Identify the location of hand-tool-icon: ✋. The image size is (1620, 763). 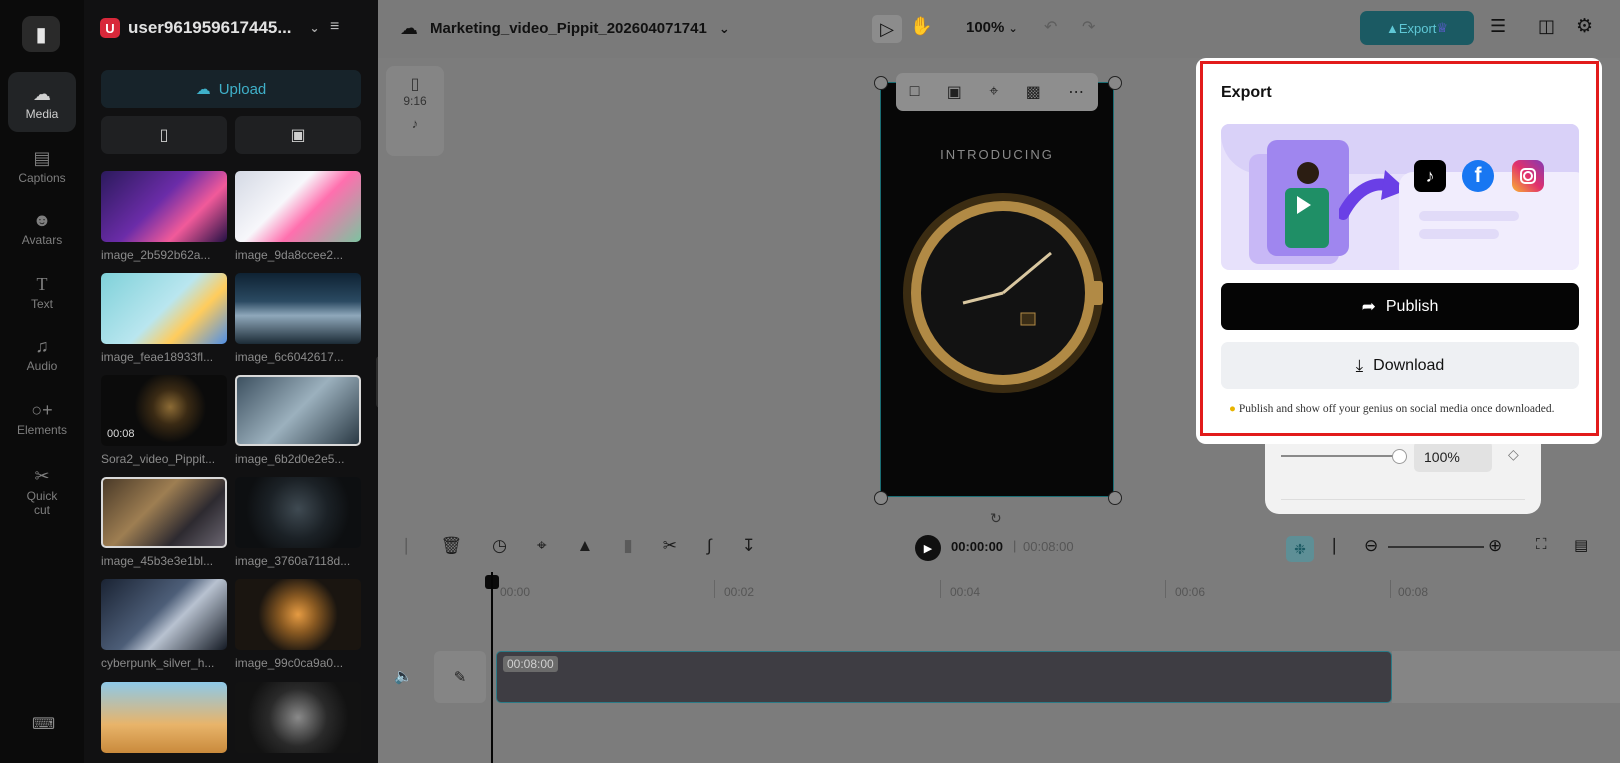
(921, 26).